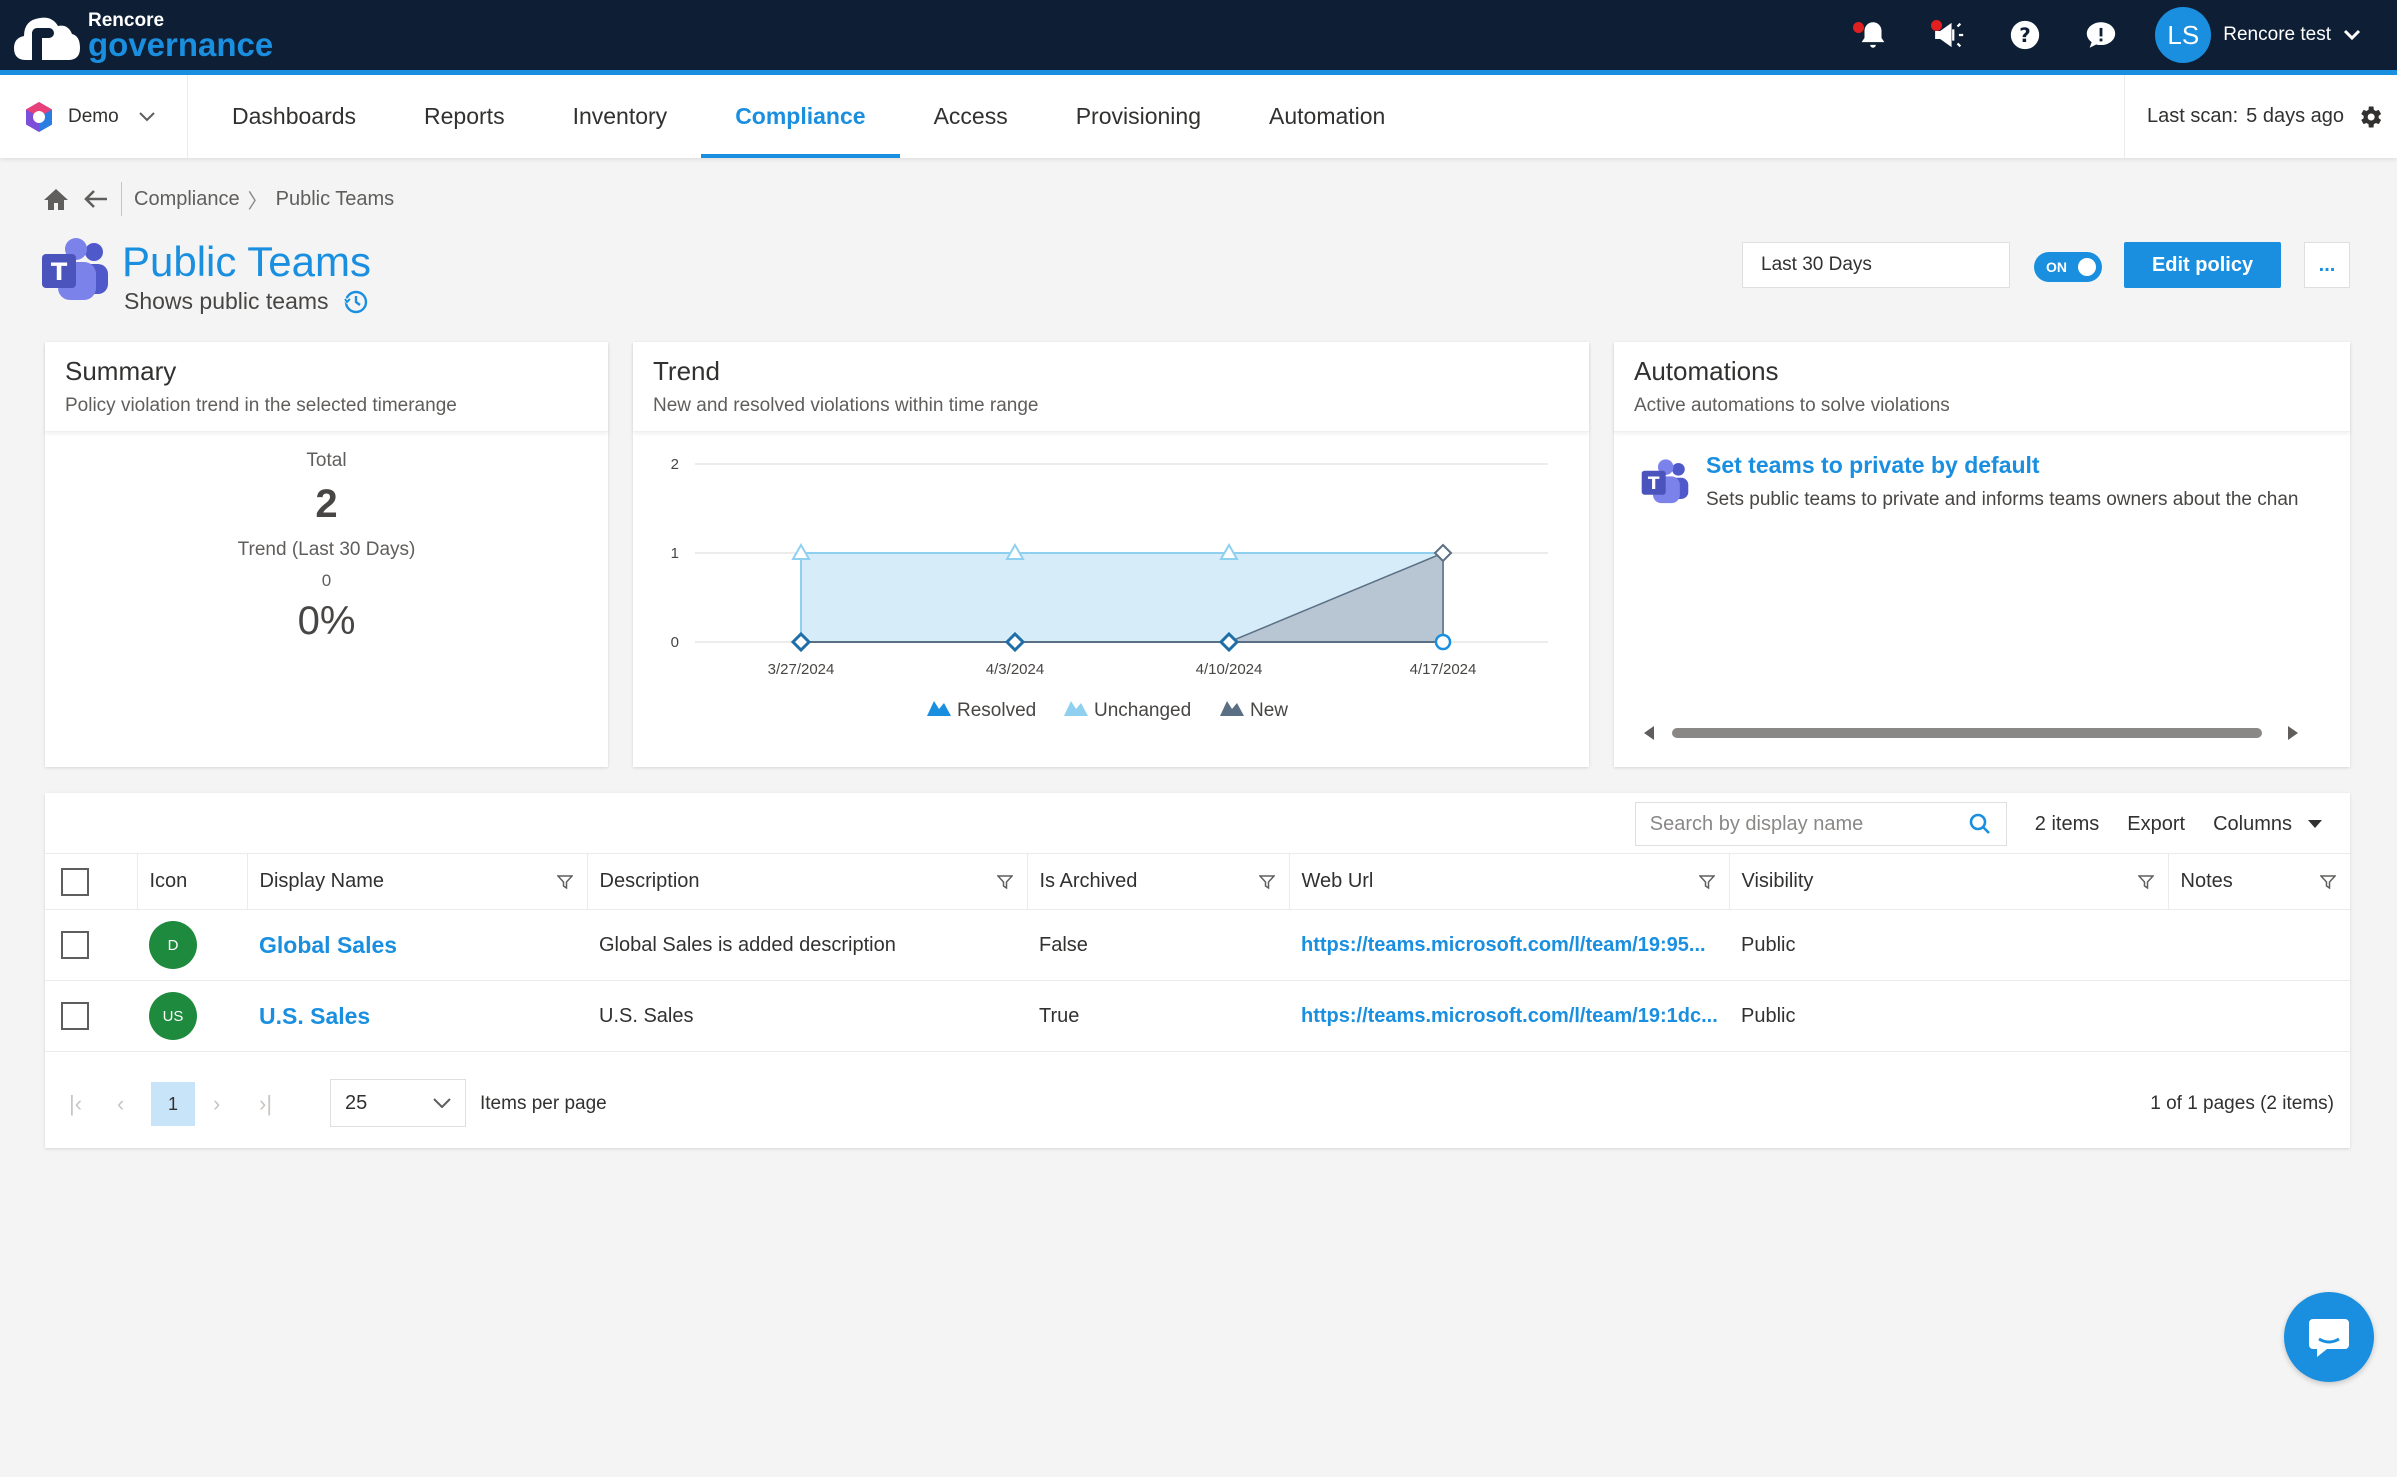 The width and height of the screenshot is (2397, 1477). Describe the element at coordinates (226, 301) in the screenshot. I see `page-subtitle-text: Shows public teams` at that location.